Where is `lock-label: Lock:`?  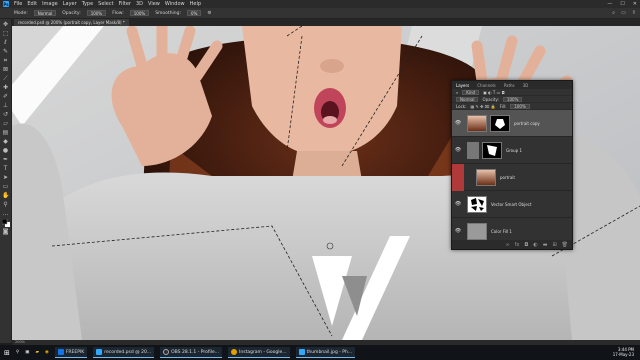 lock-label: Lock: is located at coordinates (461, 106).